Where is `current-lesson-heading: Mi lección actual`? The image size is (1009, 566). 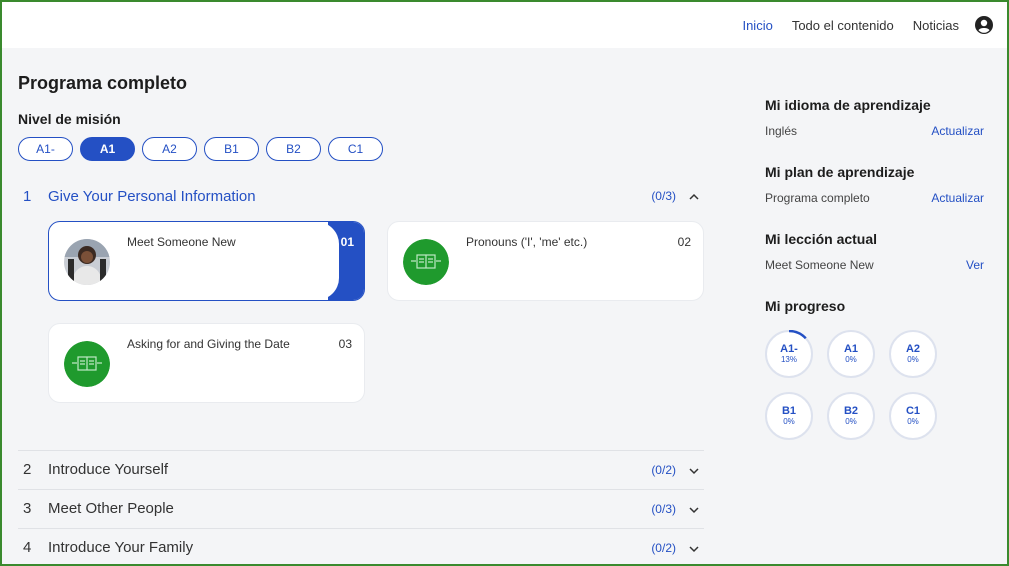
current-lesson-heading: Mi lección actual is located at coordinates (821, 239).